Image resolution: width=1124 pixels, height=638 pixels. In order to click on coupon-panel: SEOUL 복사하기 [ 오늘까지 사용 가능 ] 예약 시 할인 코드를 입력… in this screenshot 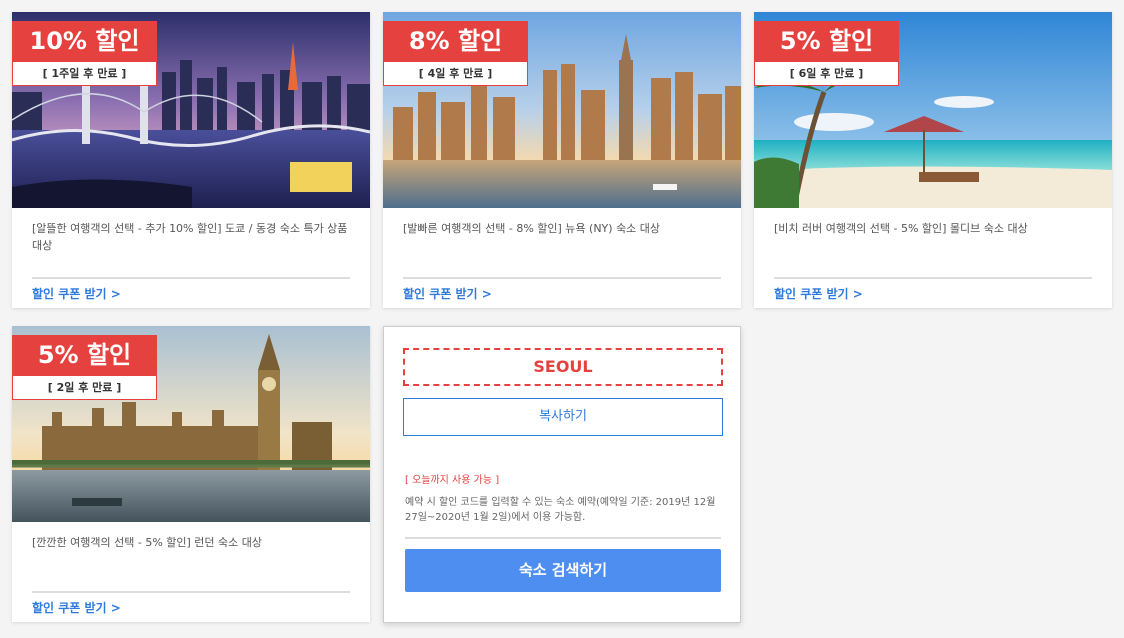, I will do `click(562, 474)`.